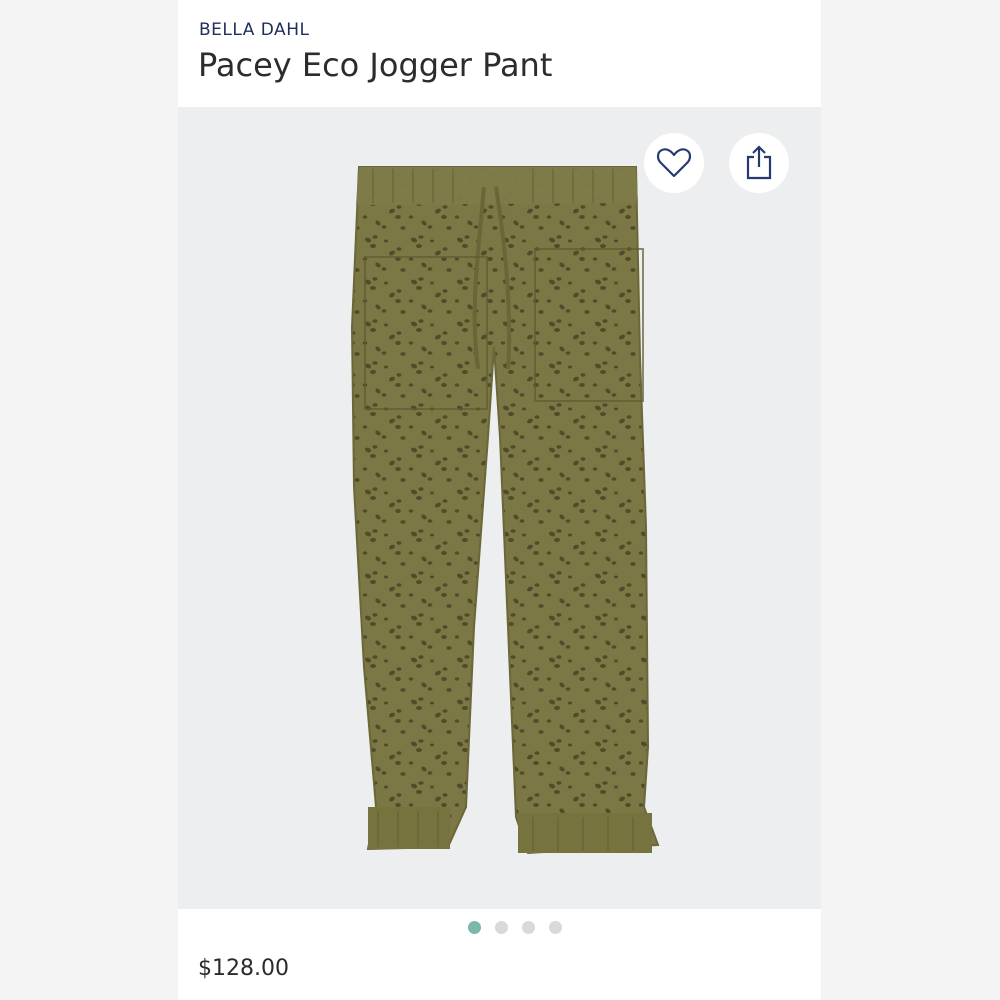 Image resolution: width=1000 pixels, height=1000 pixels. I want to click on product-price: $128.00, so click(243, 968).